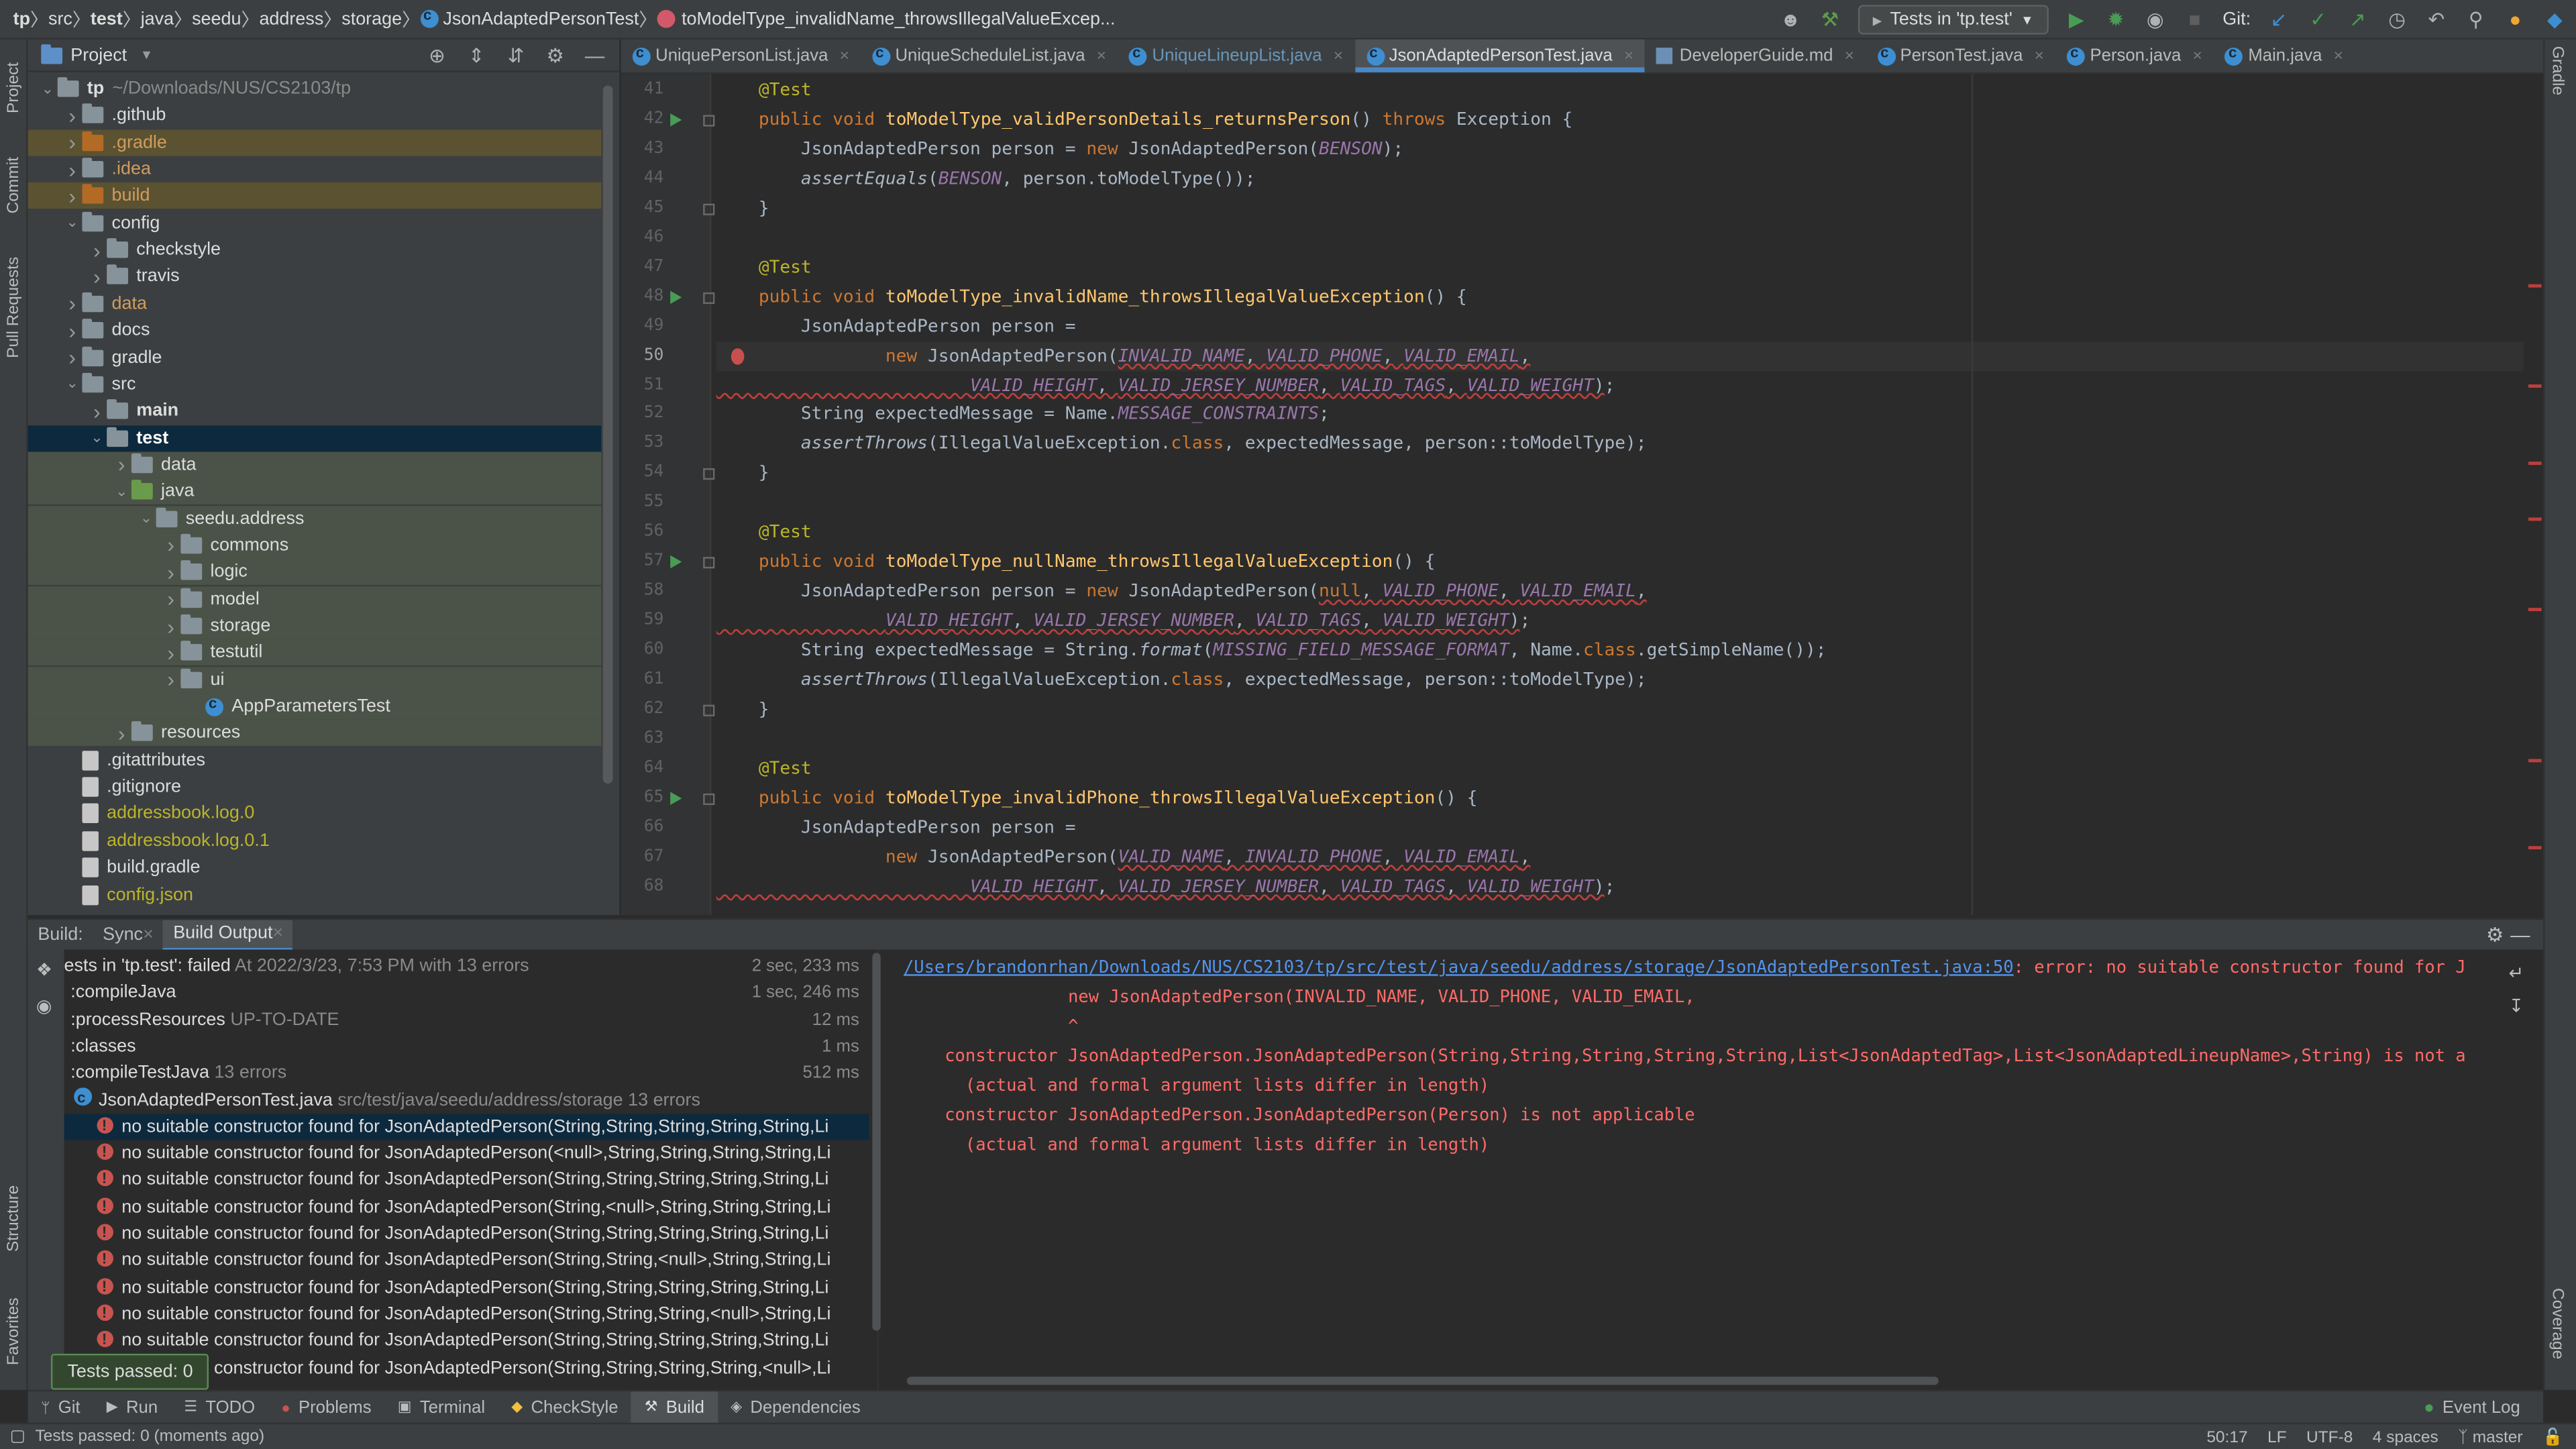 The width and height of the screenshot is (2576, 1449). What do you see at coordinates (315, 411) in the screenshot?
I see `tree-item: › main` at bounding box center [315, 411].